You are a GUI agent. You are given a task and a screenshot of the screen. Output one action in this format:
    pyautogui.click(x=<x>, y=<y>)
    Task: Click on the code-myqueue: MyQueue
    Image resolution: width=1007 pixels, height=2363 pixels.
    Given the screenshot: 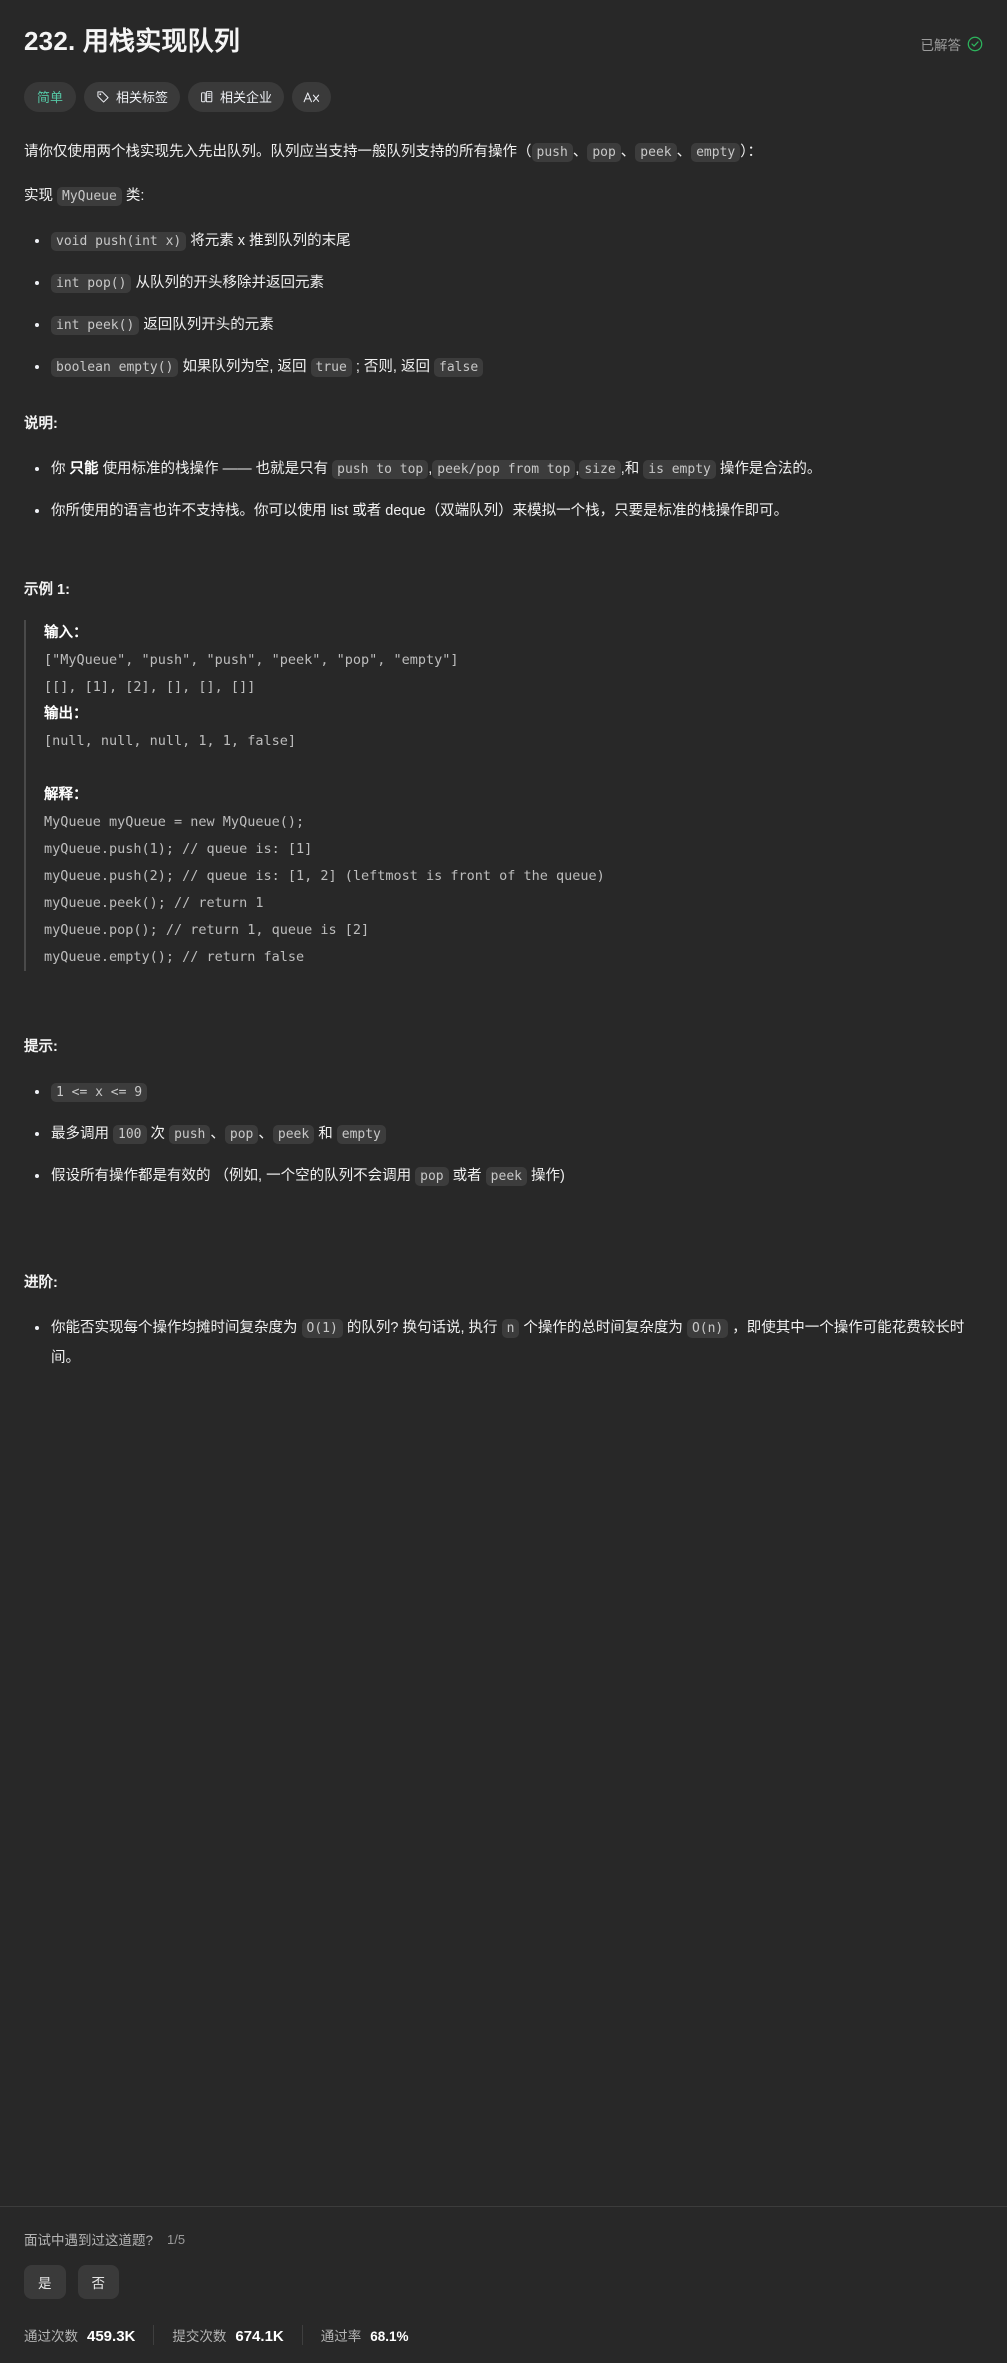 What is the action you would take?
    pyautogui.click(x=89, y=196)
    